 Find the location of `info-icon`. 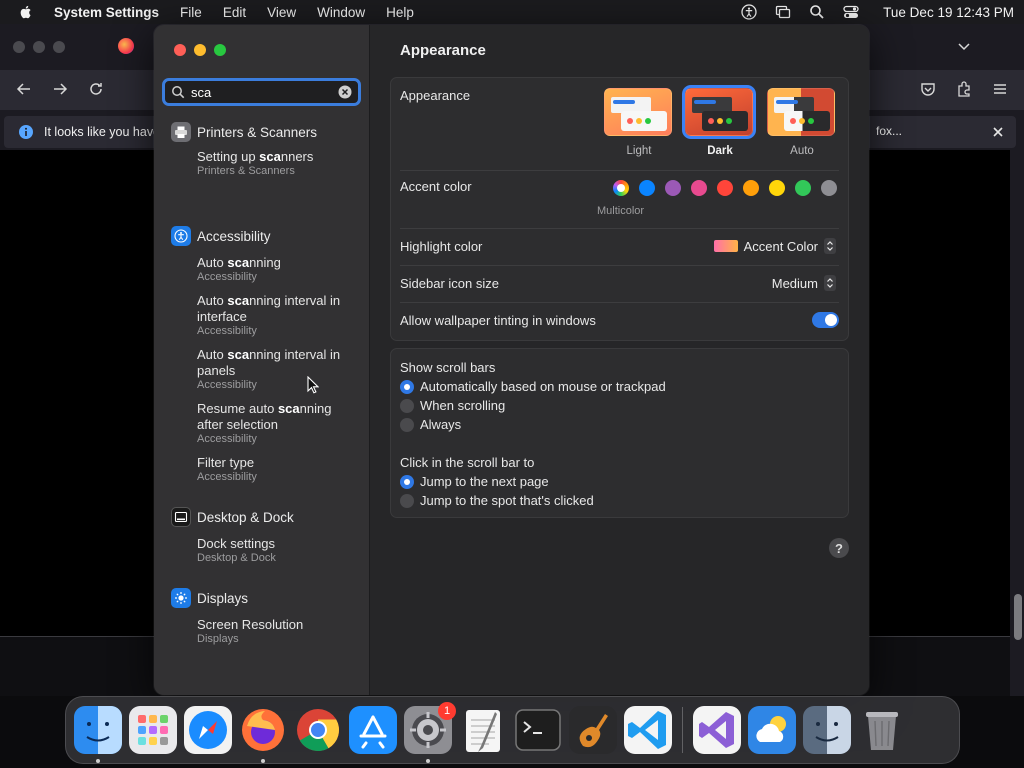

info-icon is located at coordinates (26, 132).